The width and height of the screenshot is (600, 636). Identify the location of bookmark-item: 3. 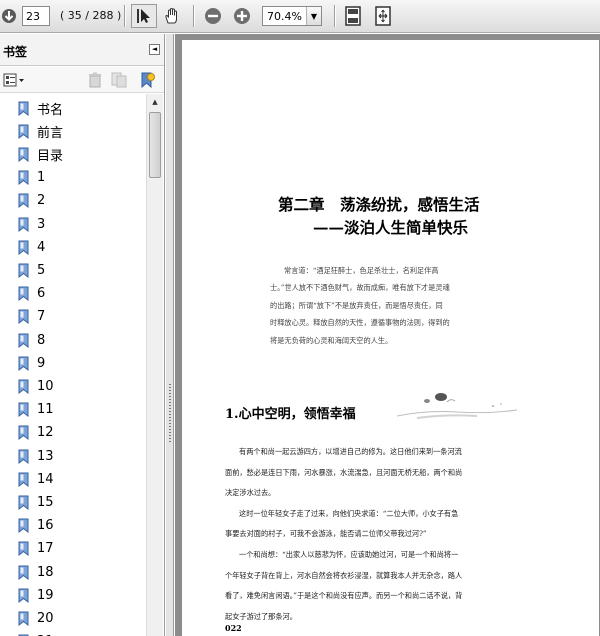
(31, 224).